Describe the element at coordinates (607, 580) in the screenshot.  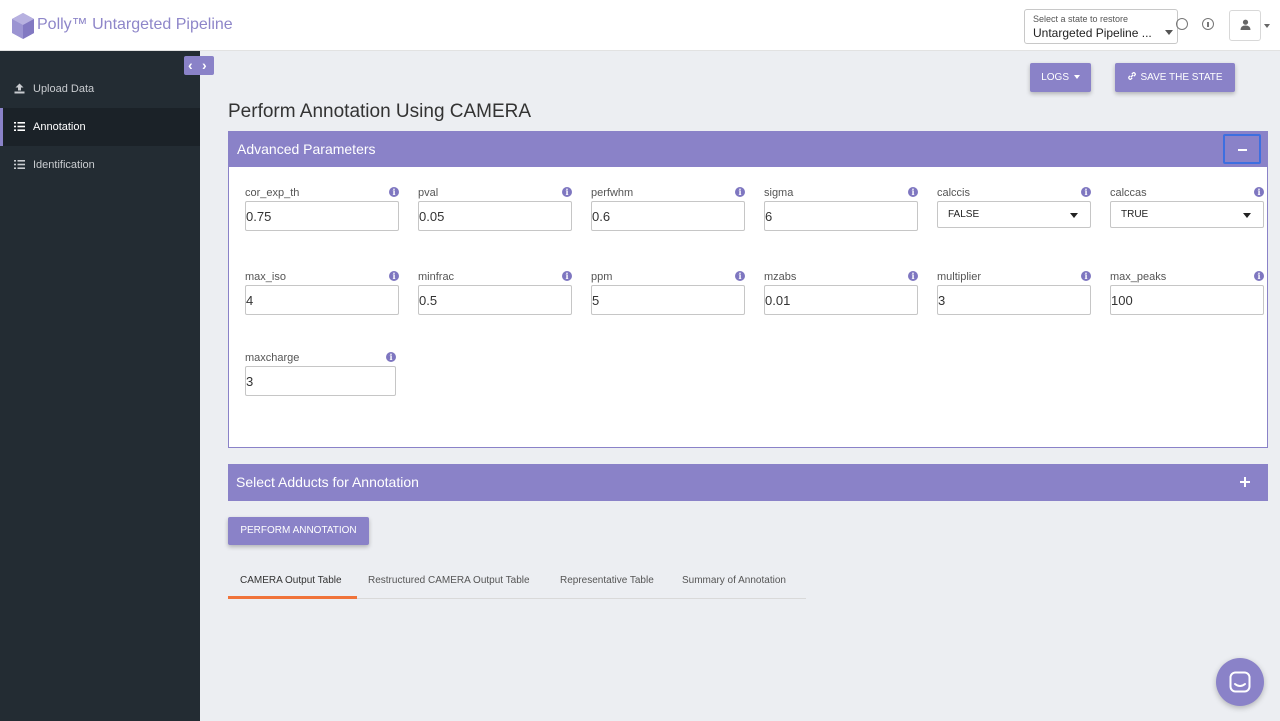
I see `tab-representative-table: Representative Table` at that location.